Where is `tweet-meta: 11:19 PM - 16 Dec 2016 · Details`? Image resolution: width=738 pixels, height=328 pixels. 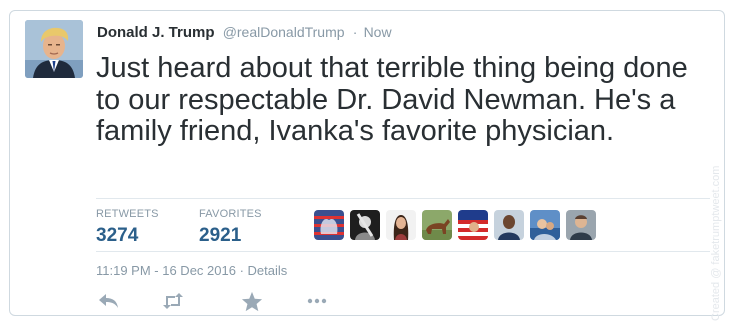
tweet-meta: 11:19 PM - 16 Dec 2016 · Details is located at coordinates (191, 270).